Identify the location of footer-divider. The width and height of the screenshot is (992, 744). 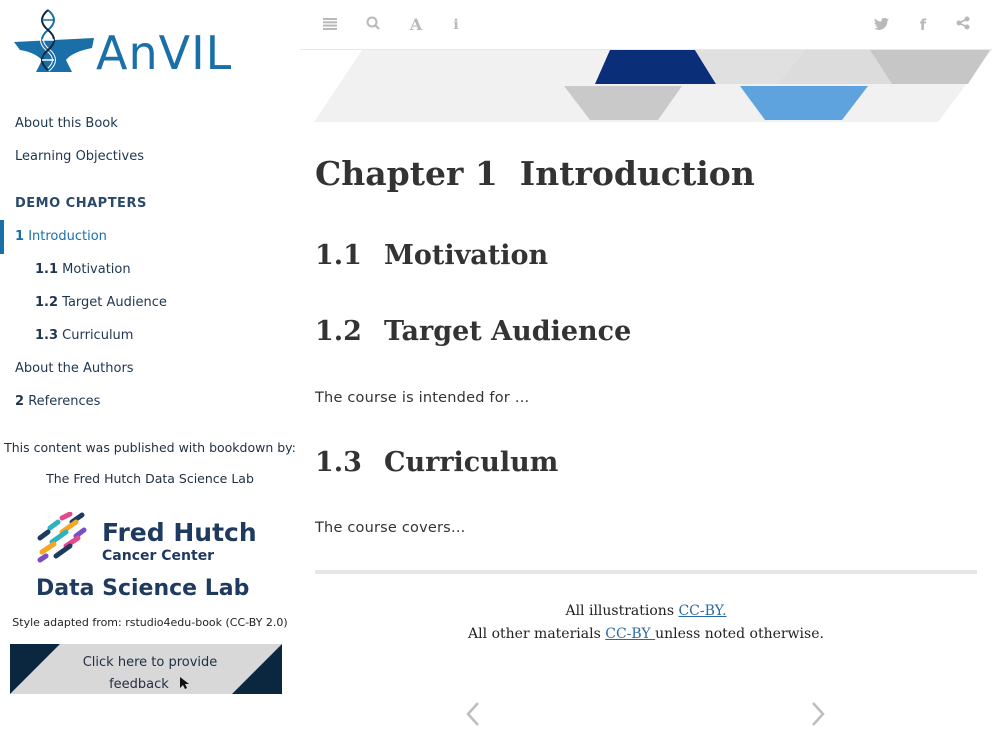
(646, 572).